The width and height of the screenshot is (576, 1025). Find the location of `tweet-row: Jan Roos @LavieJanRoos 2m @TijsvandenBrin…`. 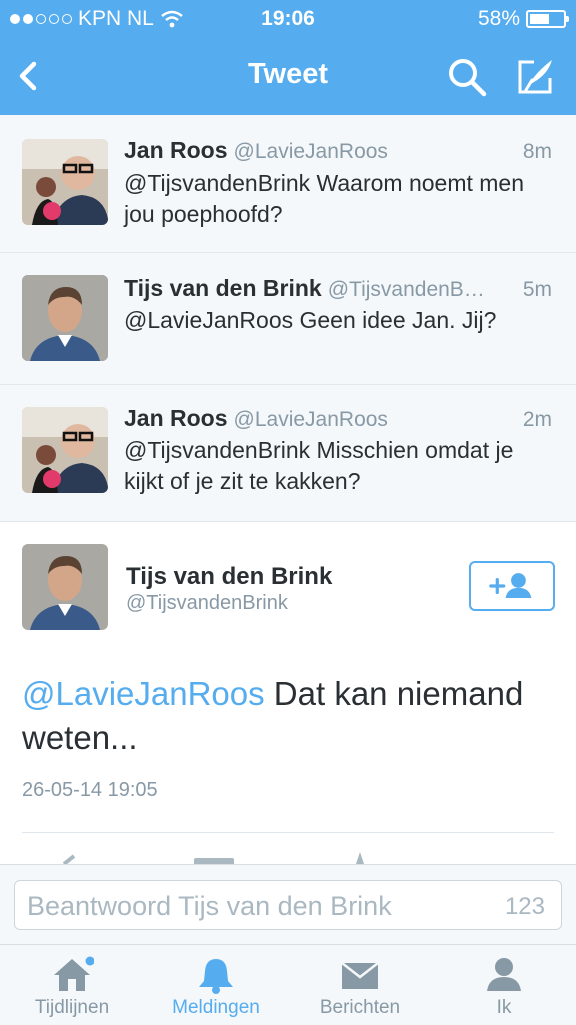

tweet-row: Jan Roos @LavieJanRoos 2m @TijsvandenBrin… is located at coordinates (288, 453).